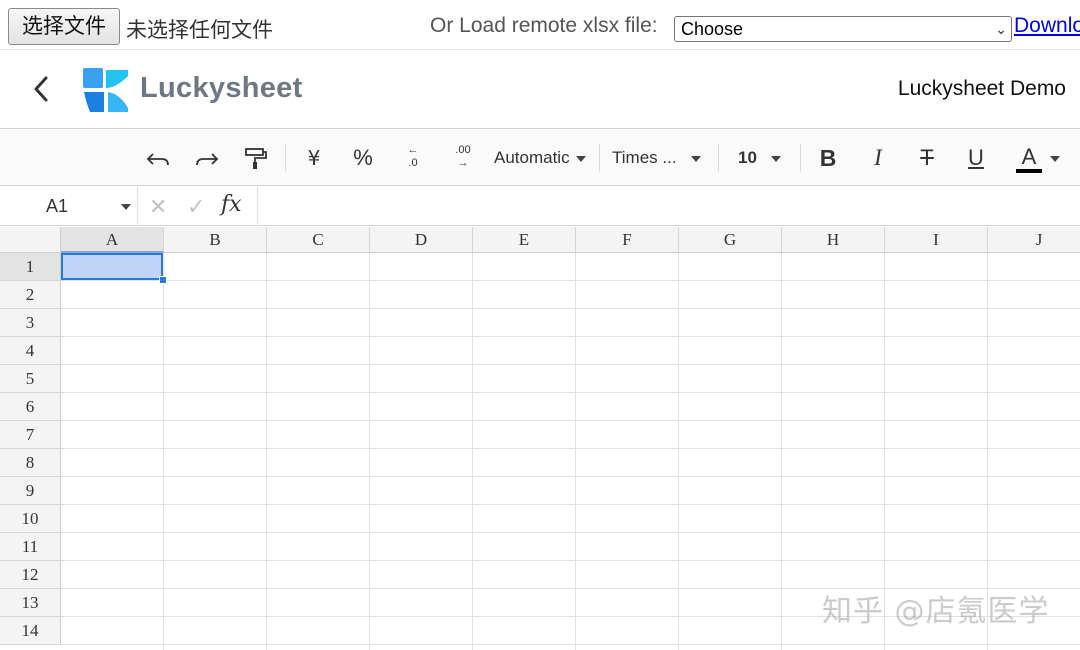 This screenshot has width=1080, height=650. I want to click on font-size-dropdown: 10, so click(766, 158).